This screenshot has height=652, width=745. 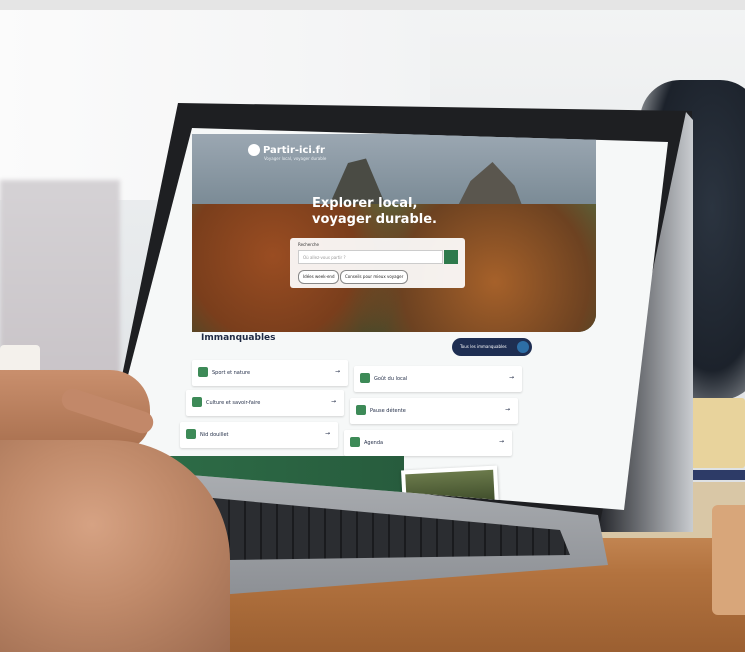 I want to click on card-label: Agenda, so click(x=374, y=443).